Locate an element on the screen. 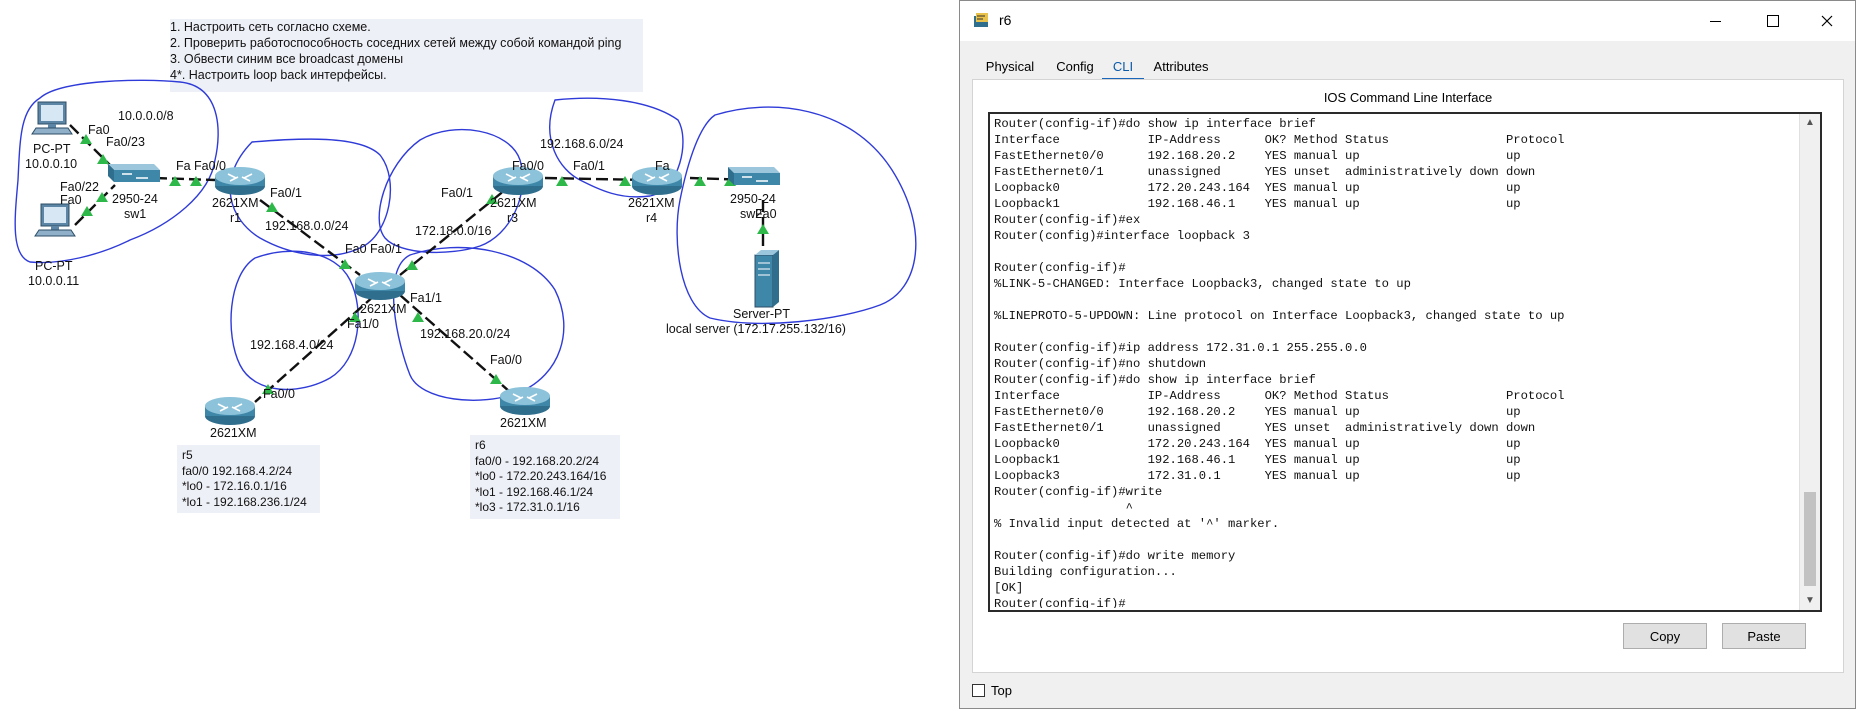 This screenshot has height=711, width=1858. broadcast-domain-r2-r6 is located at coordinates (478, 323).